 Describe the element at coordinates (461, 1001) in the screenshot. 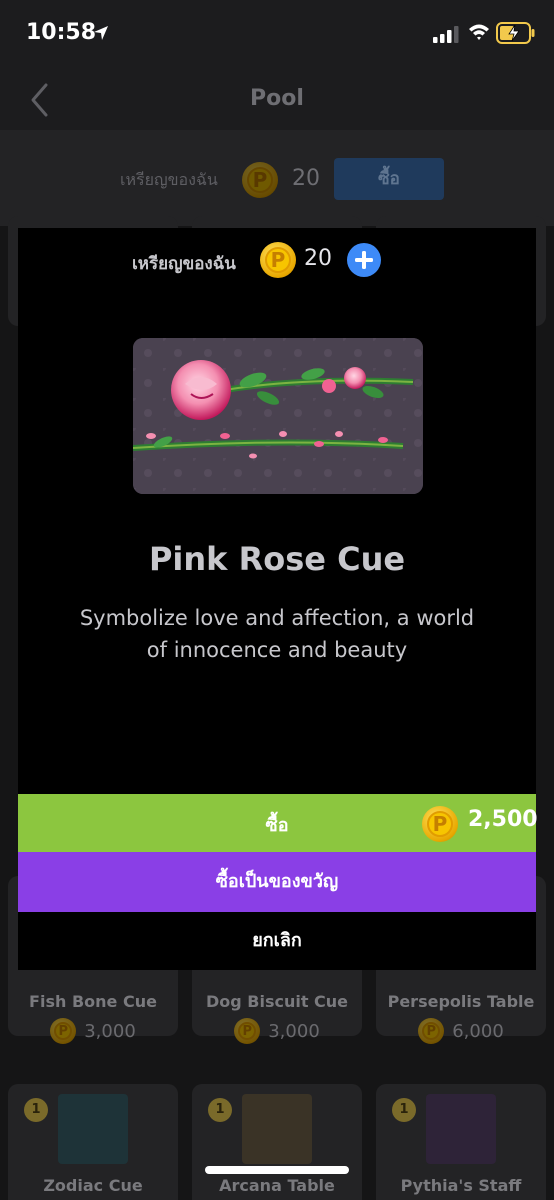

I see `item-name: Persepolis Table` at that location.